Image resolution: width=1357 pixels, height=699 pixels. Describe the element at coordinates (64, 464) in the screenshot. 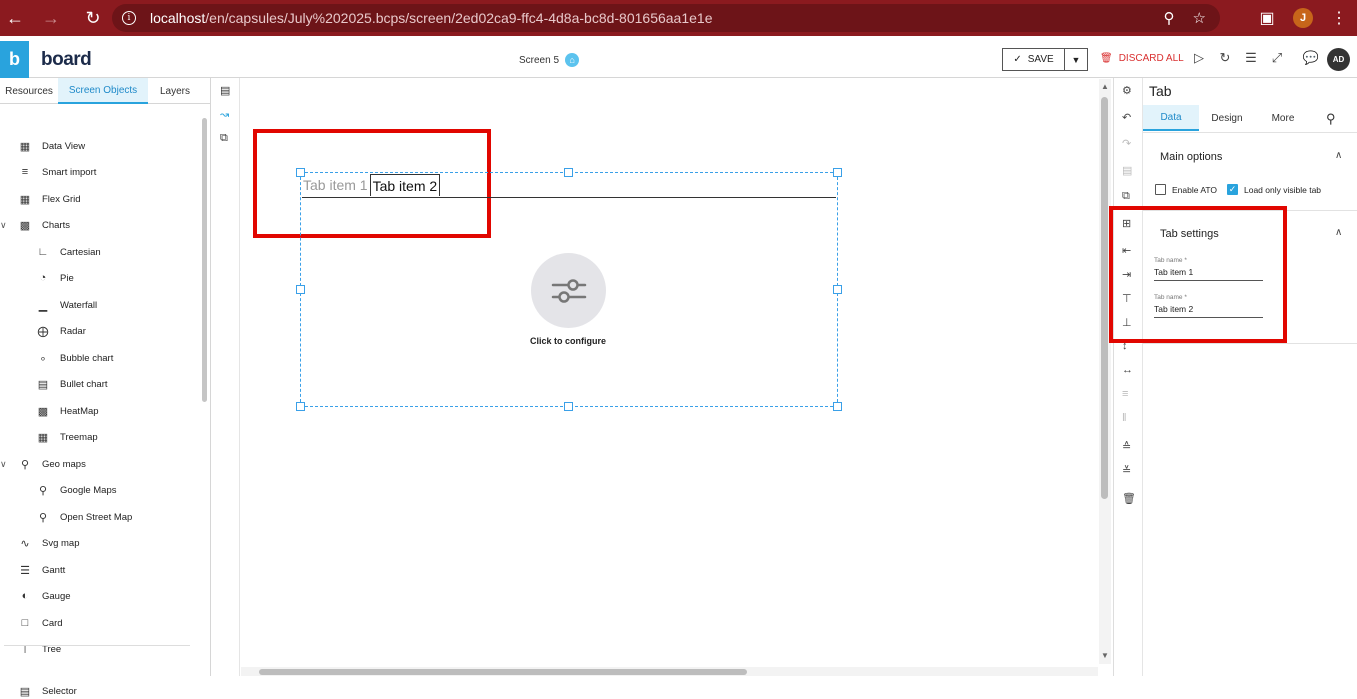

I see `list-item-label: Geo maps` at that location.